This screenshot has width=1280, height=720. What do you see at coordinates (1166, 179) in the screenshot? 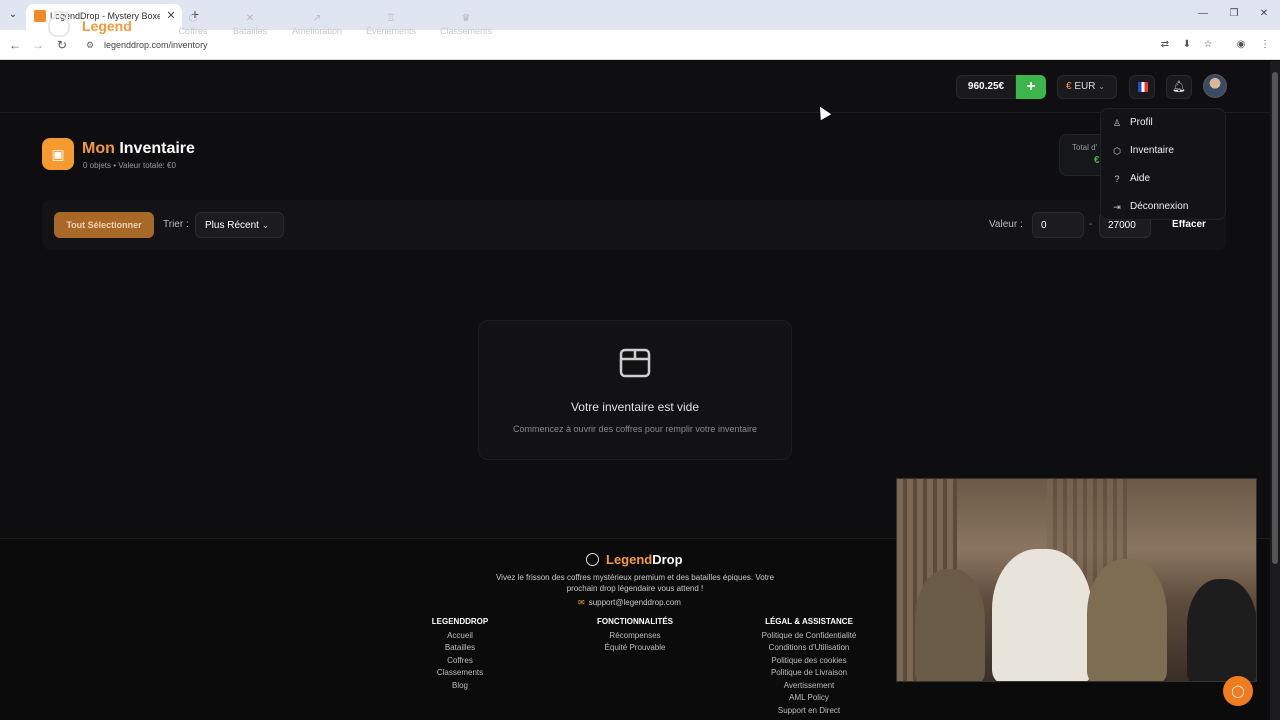
I see `menu-item-aide: ? Aide` at bounding box center [1166, 179].